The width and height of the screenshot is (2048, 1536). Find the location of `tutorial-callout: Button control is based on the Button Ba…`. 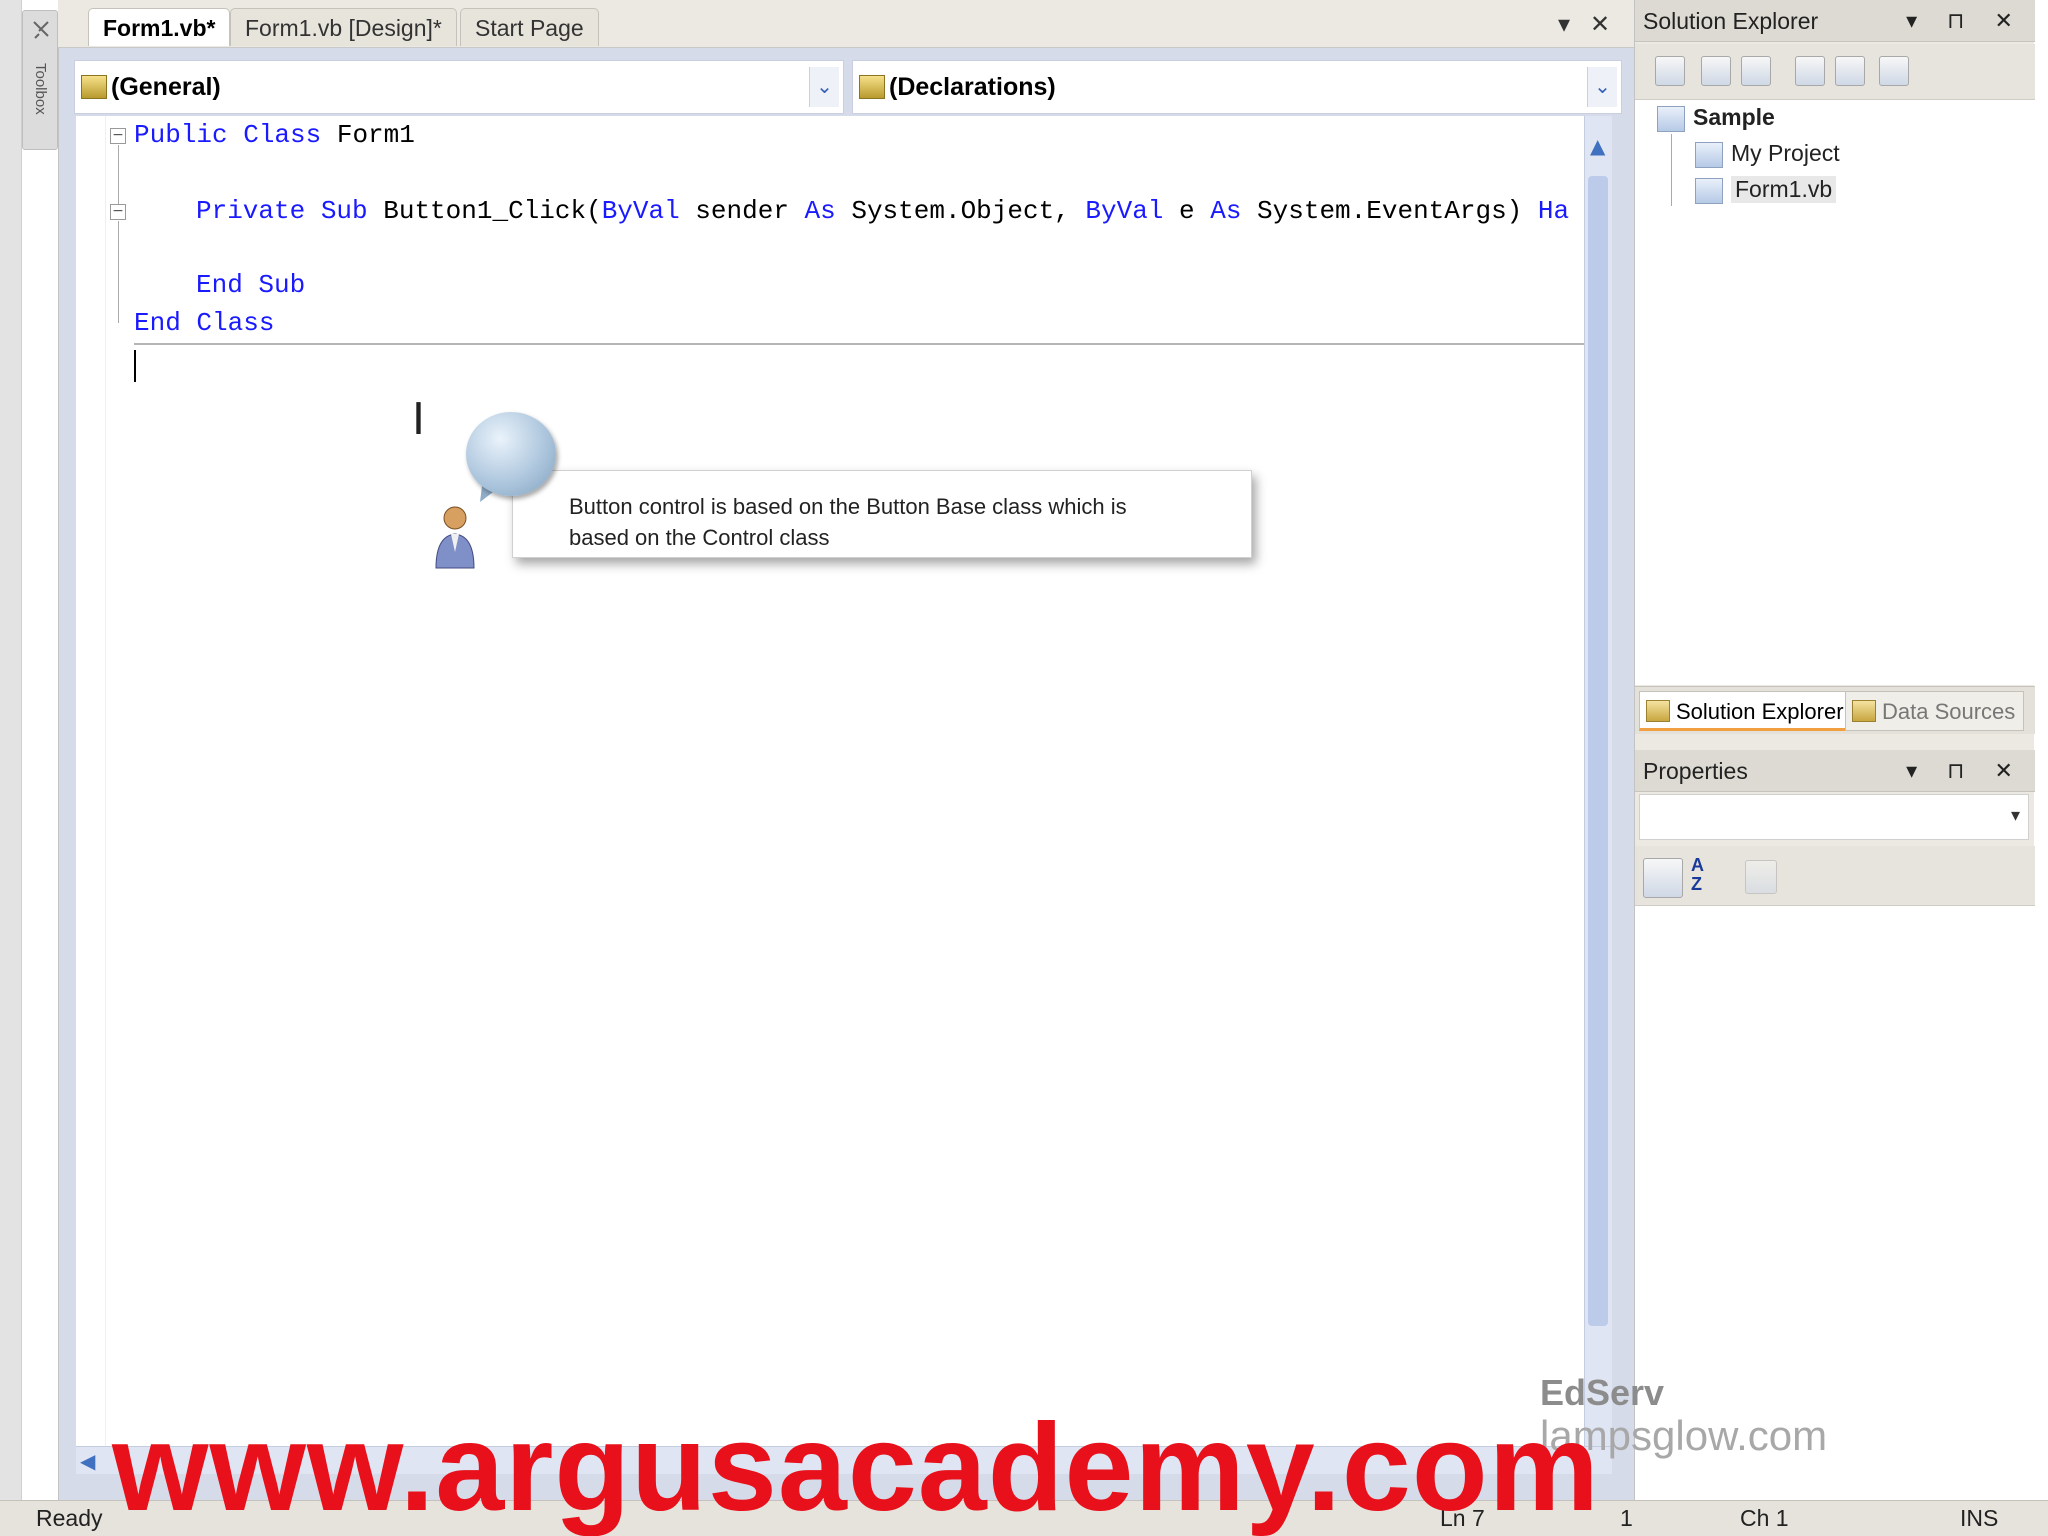

tutorial-callout: Button control is based on the Button Ba… is located at coordinates (882, 514).